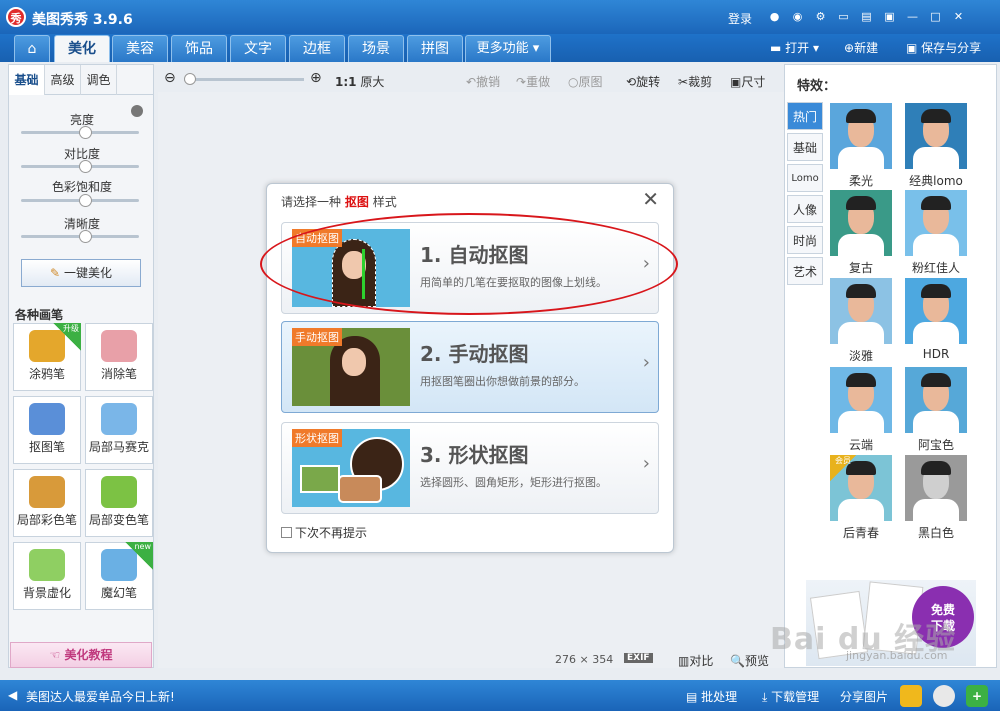 This screenshot has height=711, width=1000. Describe the element at coordinates (508, 48) in the screenshot. I see `tab-more: 更多功能 ▾` at that location.